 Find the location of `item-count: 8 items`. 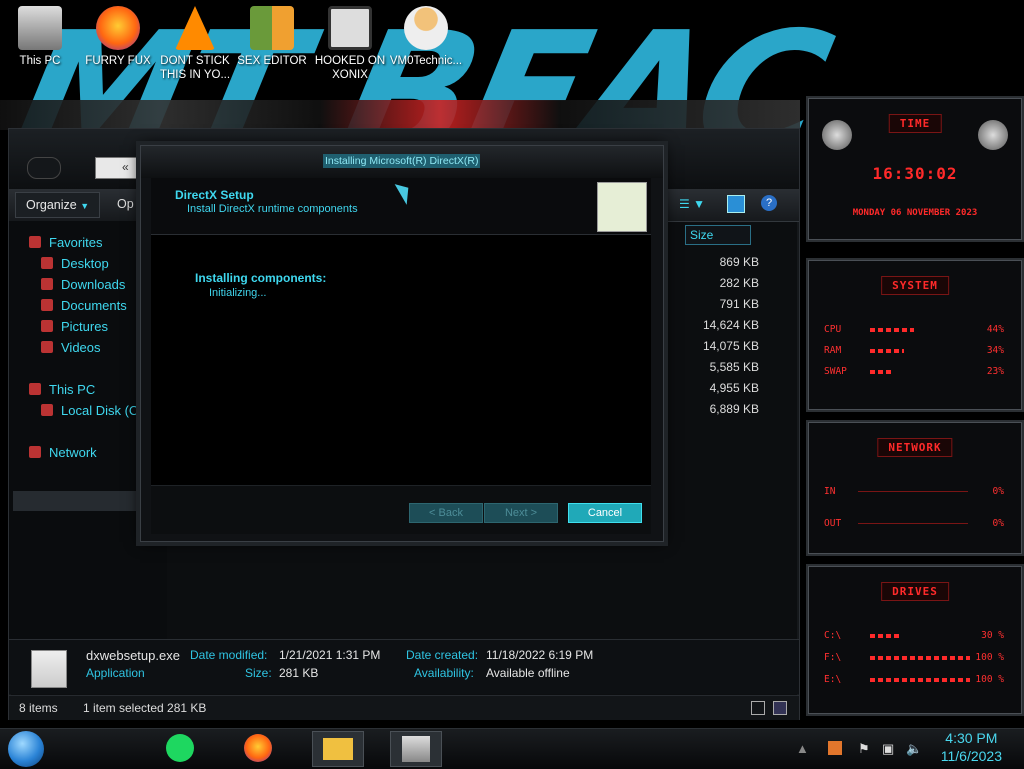

item-count: 8 items is located at coordinates (38, 708).